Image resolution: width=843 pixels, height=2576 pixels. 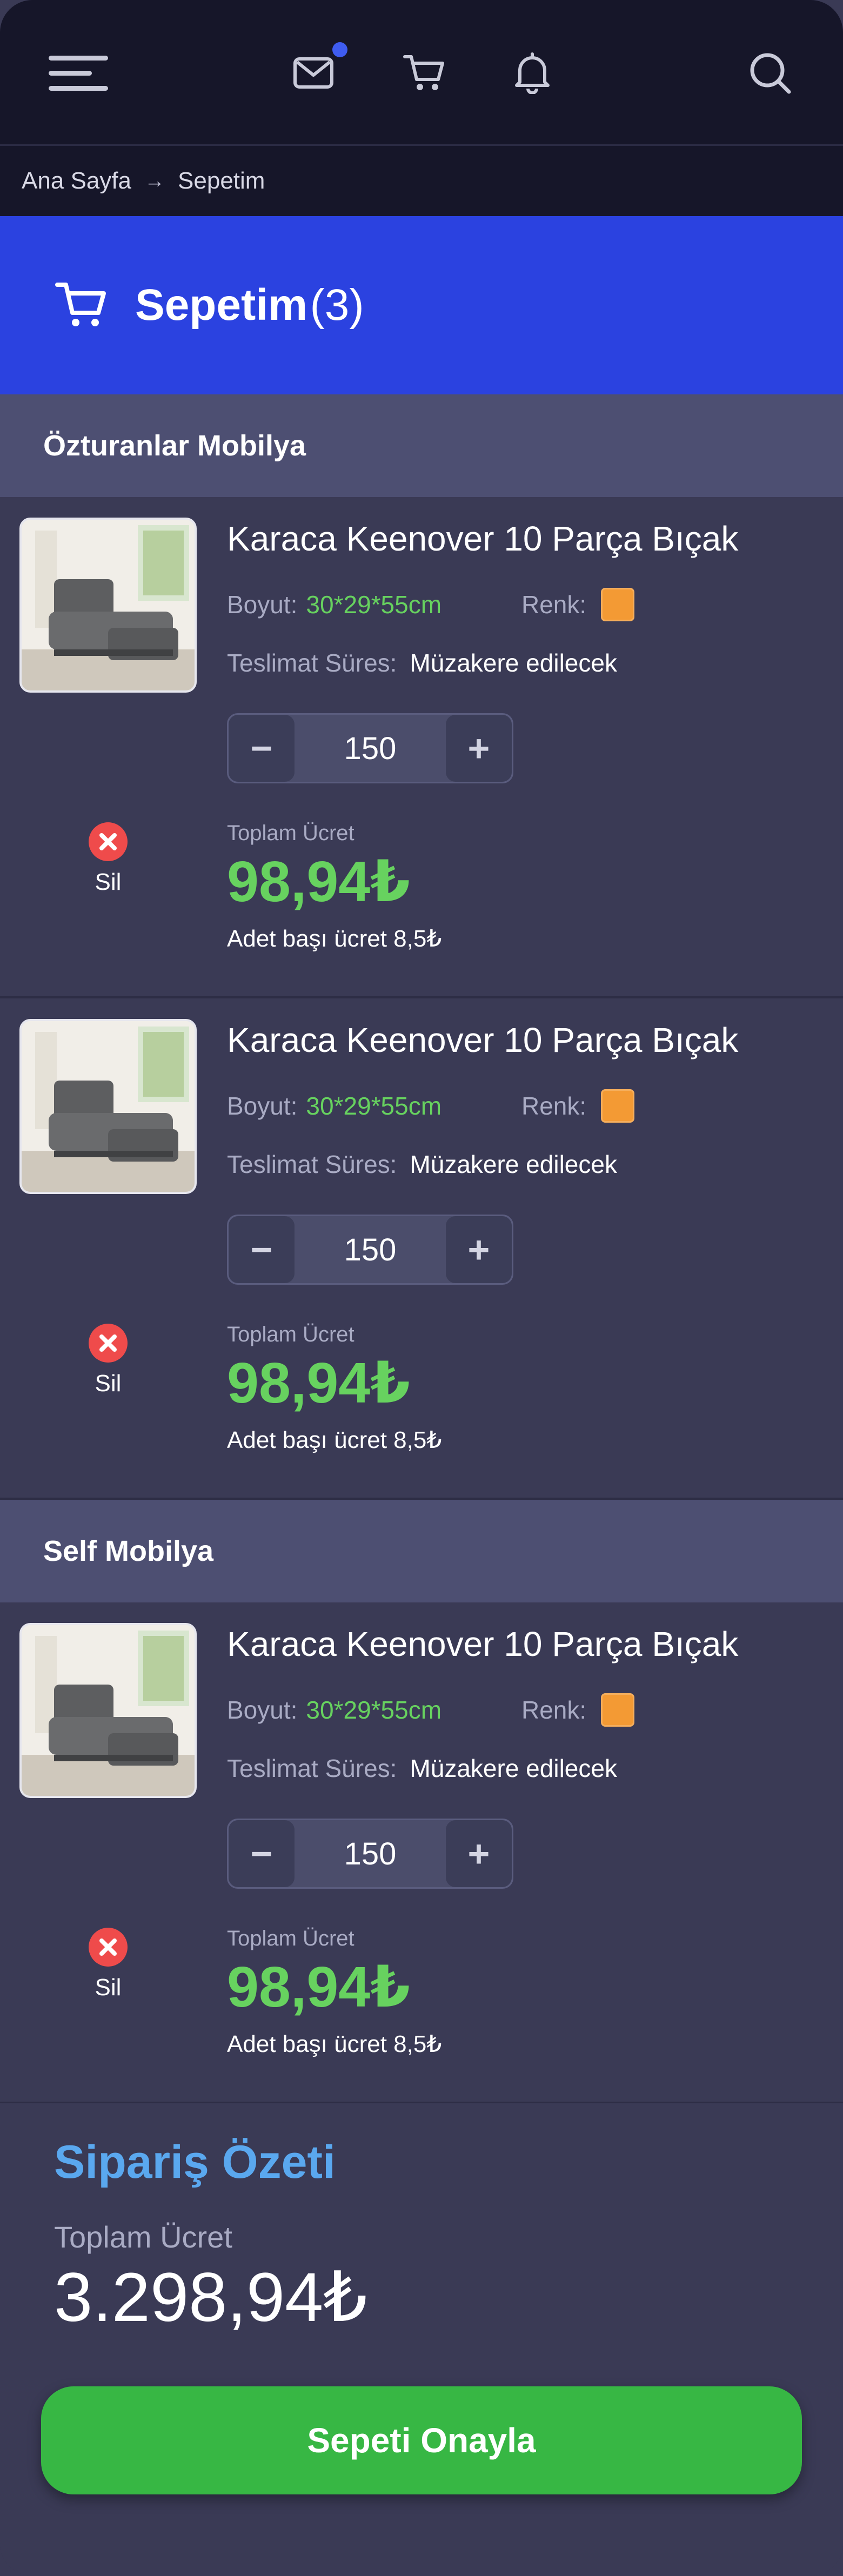 I want to click on page-title: Sepetim, so click(x=221, y=305).